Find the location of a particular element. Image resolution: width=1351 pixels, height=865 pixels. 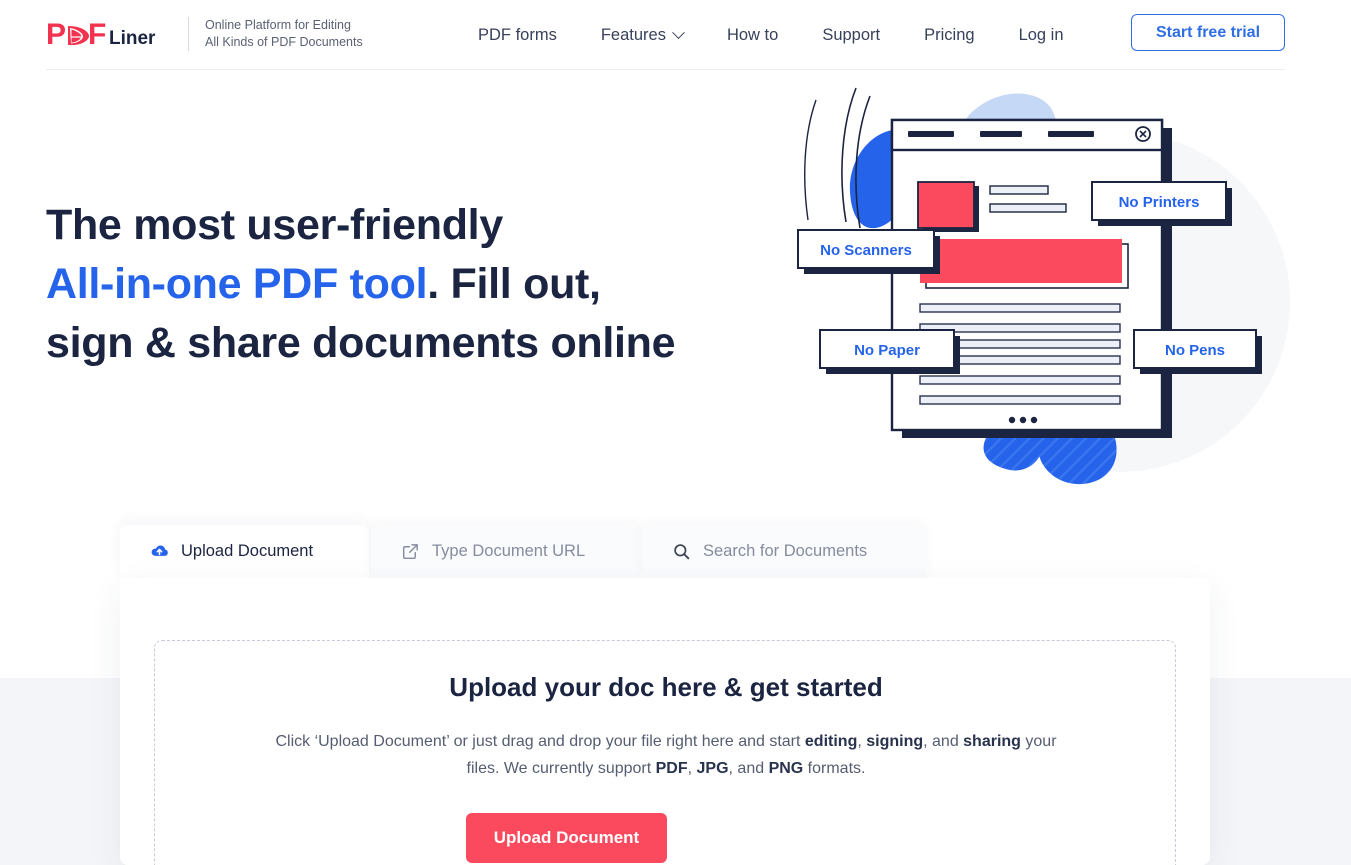

nav-item-label: PDF forms is located at coordinates (517, 34).